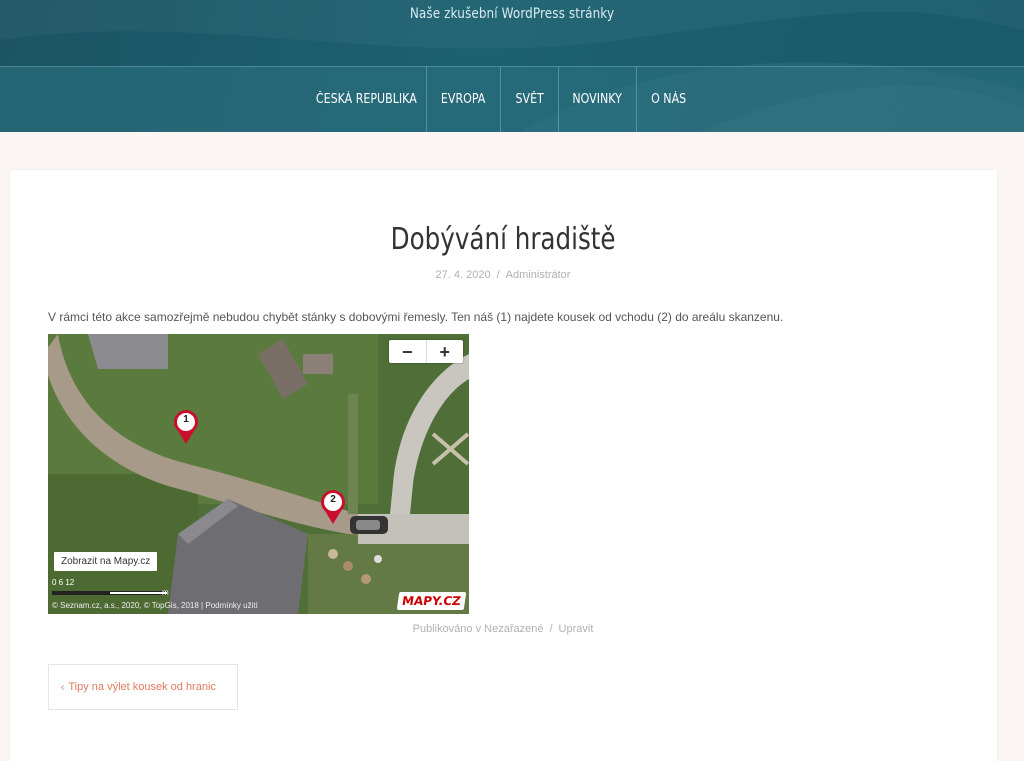 The height and width of the screenshot is (761, 1024). Describe the element at coordinates (512, 14) in the screenshot. I see `site-tagline: Naše zkušební WordPress stránky` at that location.